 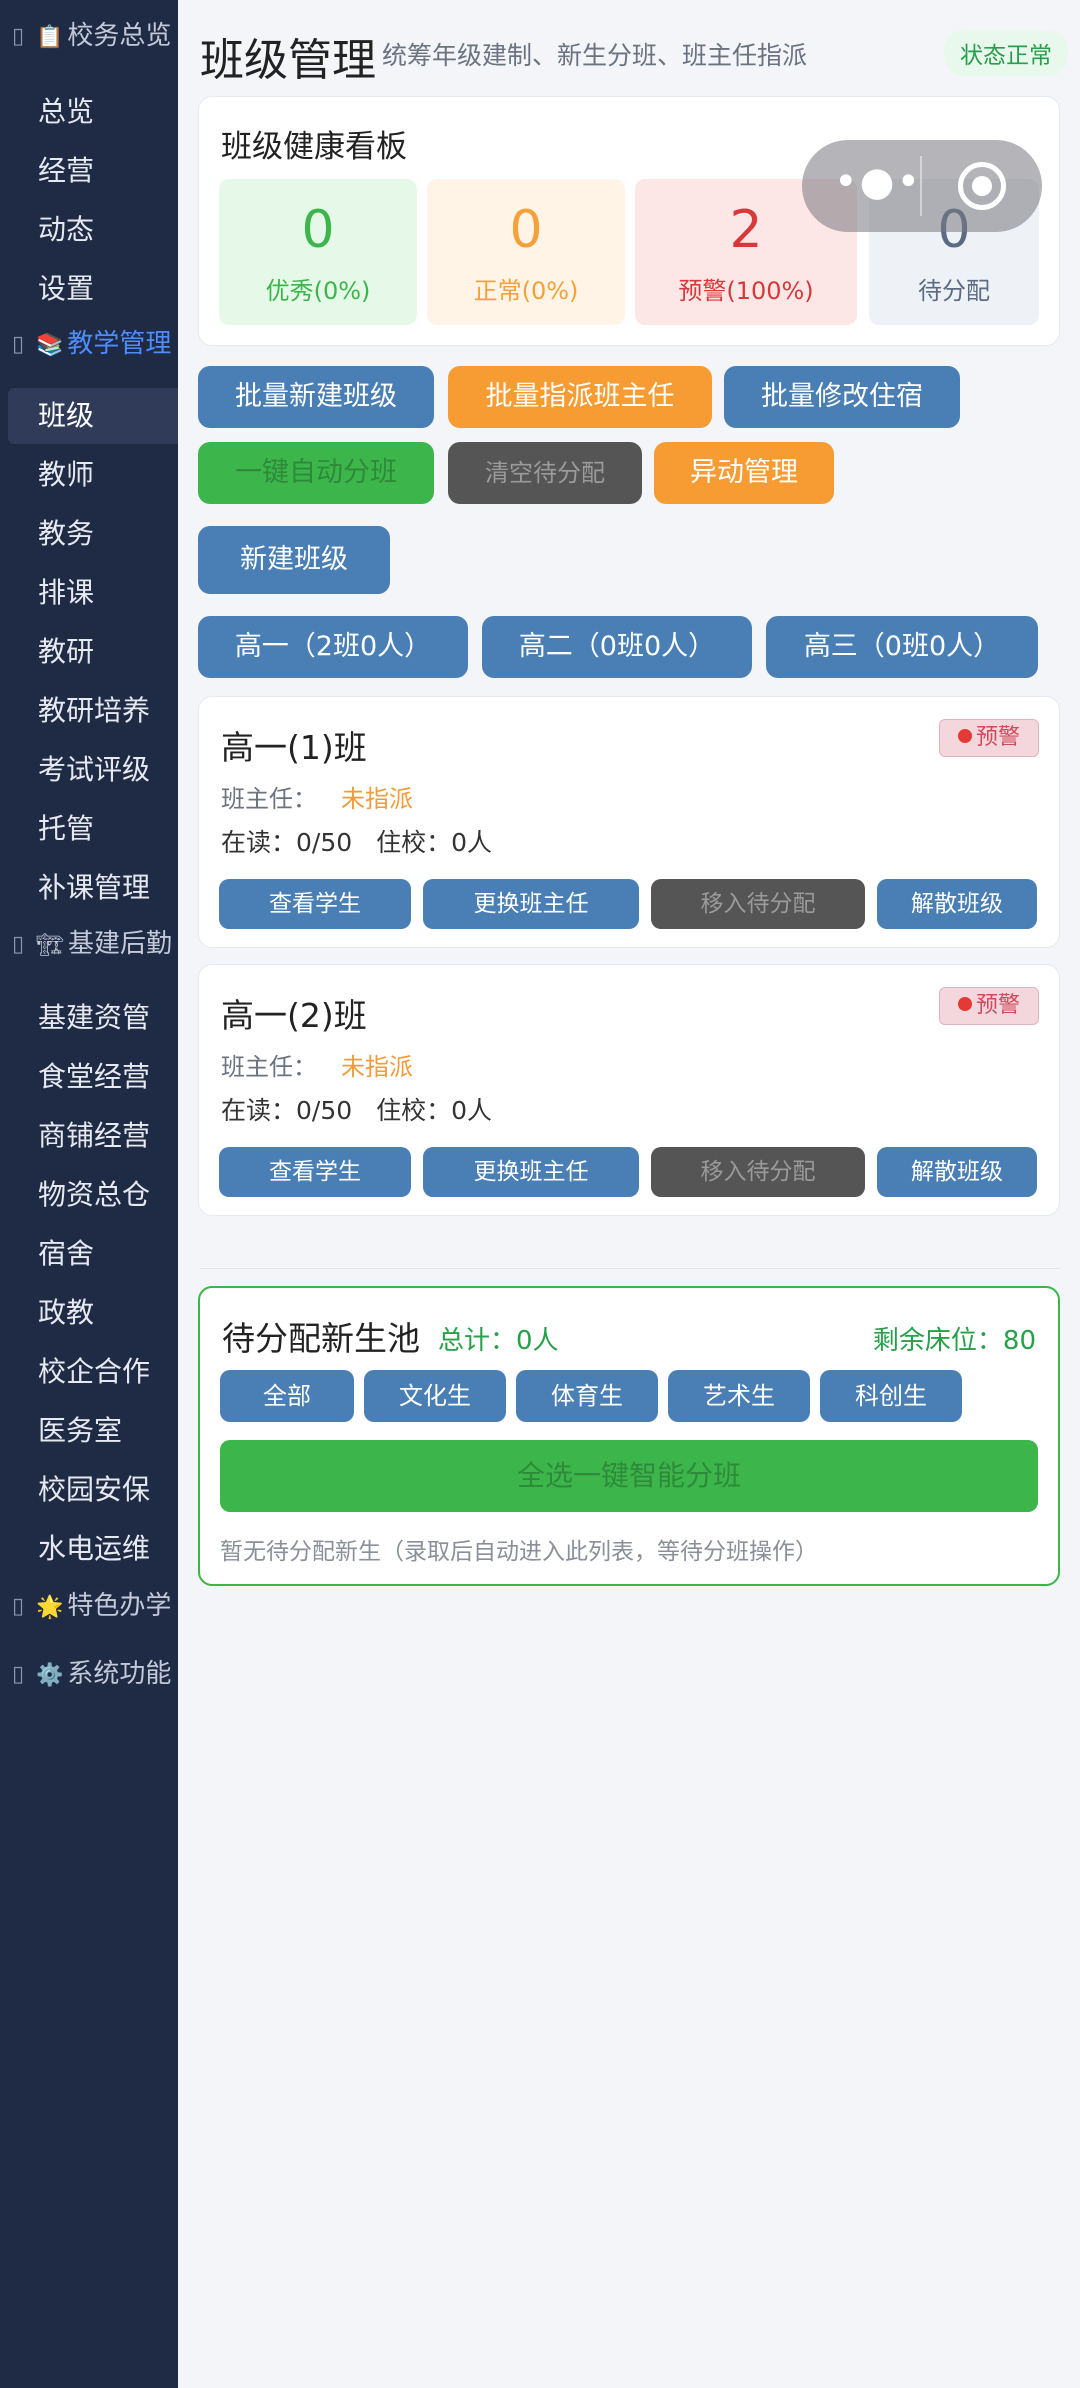 What do you see at coordinates (93, 112) in the screenshot?
I see `sidebar-item-overview: 总览` at bounding box center [93, 112].